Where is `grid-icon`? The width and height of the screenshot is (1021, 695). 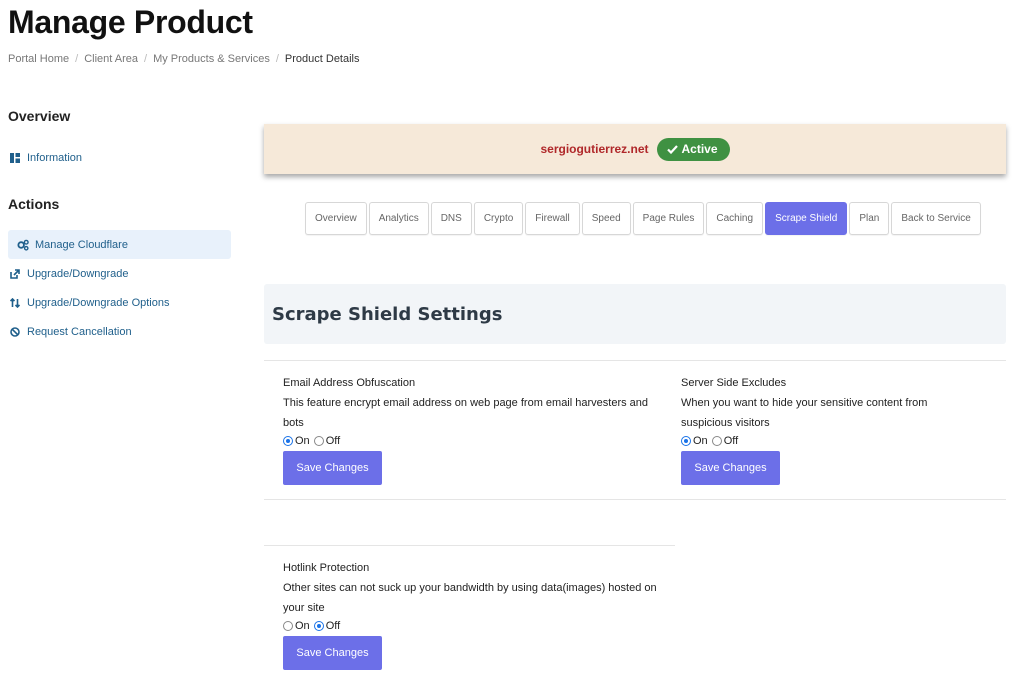
grid-icon is located at coordinates (15, 158).